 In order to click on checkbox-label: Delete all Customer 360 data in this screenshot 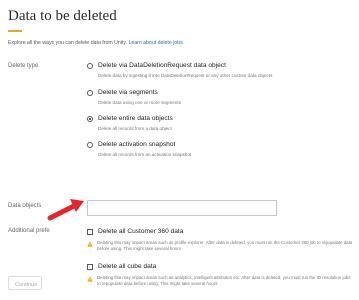, I will do `click(141, 231)`.